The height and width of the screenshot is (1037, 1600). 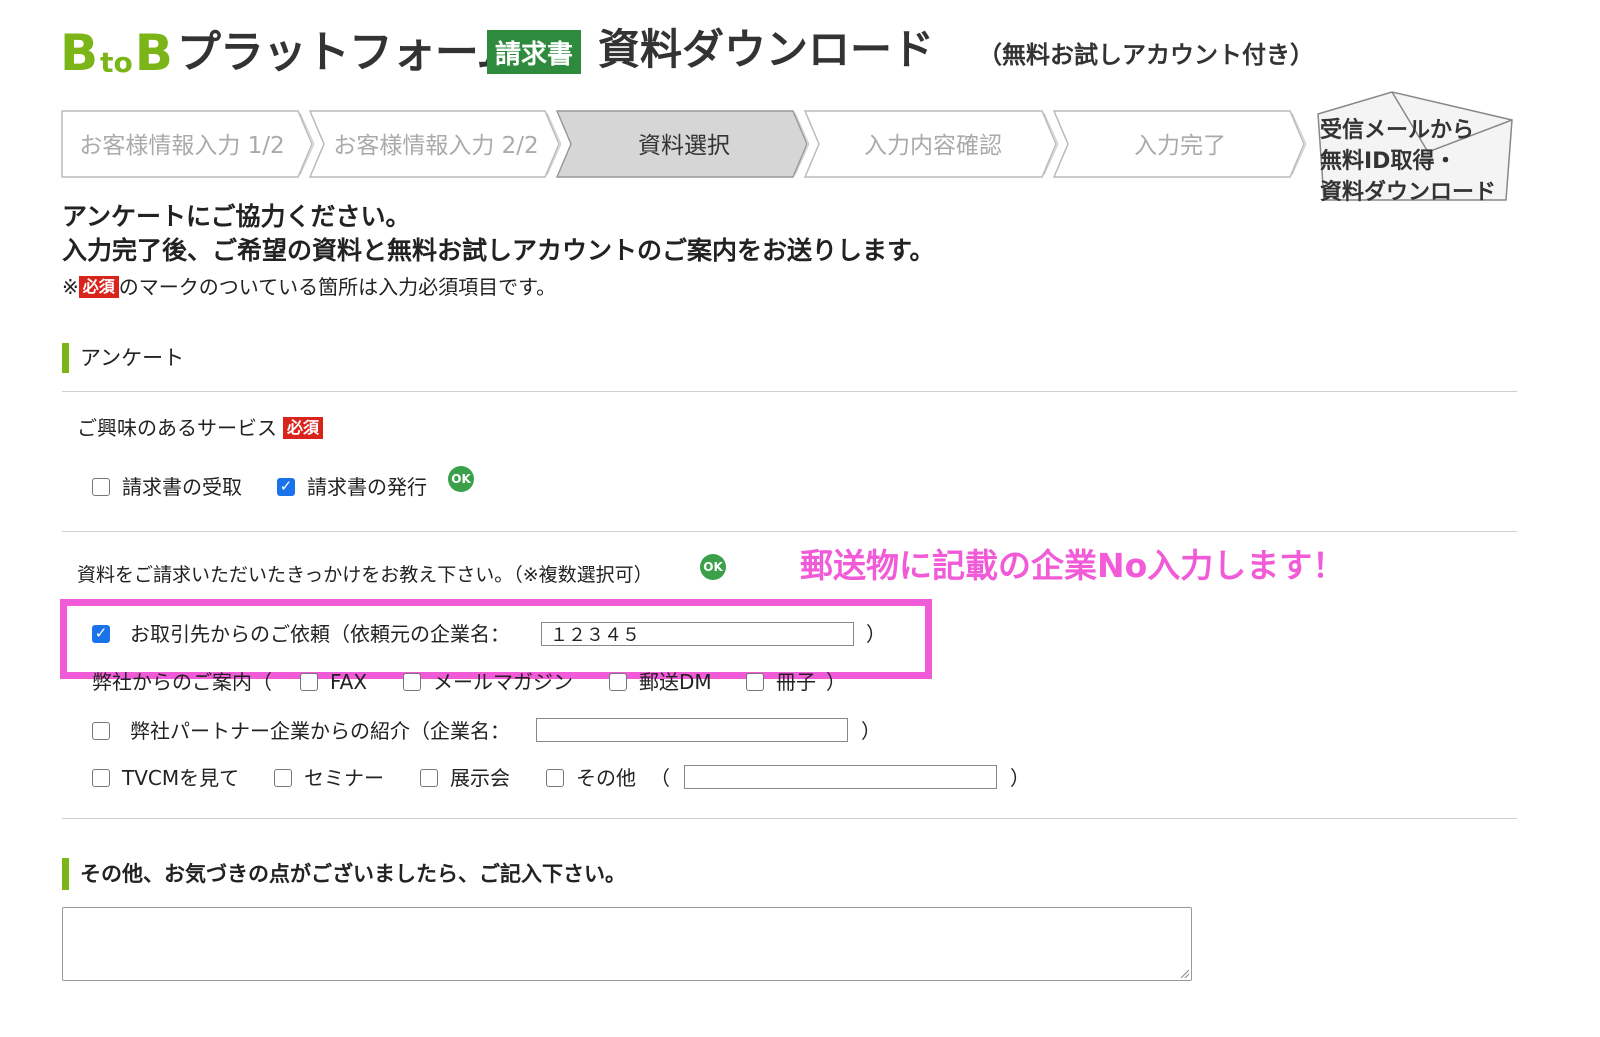 I want to click on partner-company-input, so click(x=692, y=730).